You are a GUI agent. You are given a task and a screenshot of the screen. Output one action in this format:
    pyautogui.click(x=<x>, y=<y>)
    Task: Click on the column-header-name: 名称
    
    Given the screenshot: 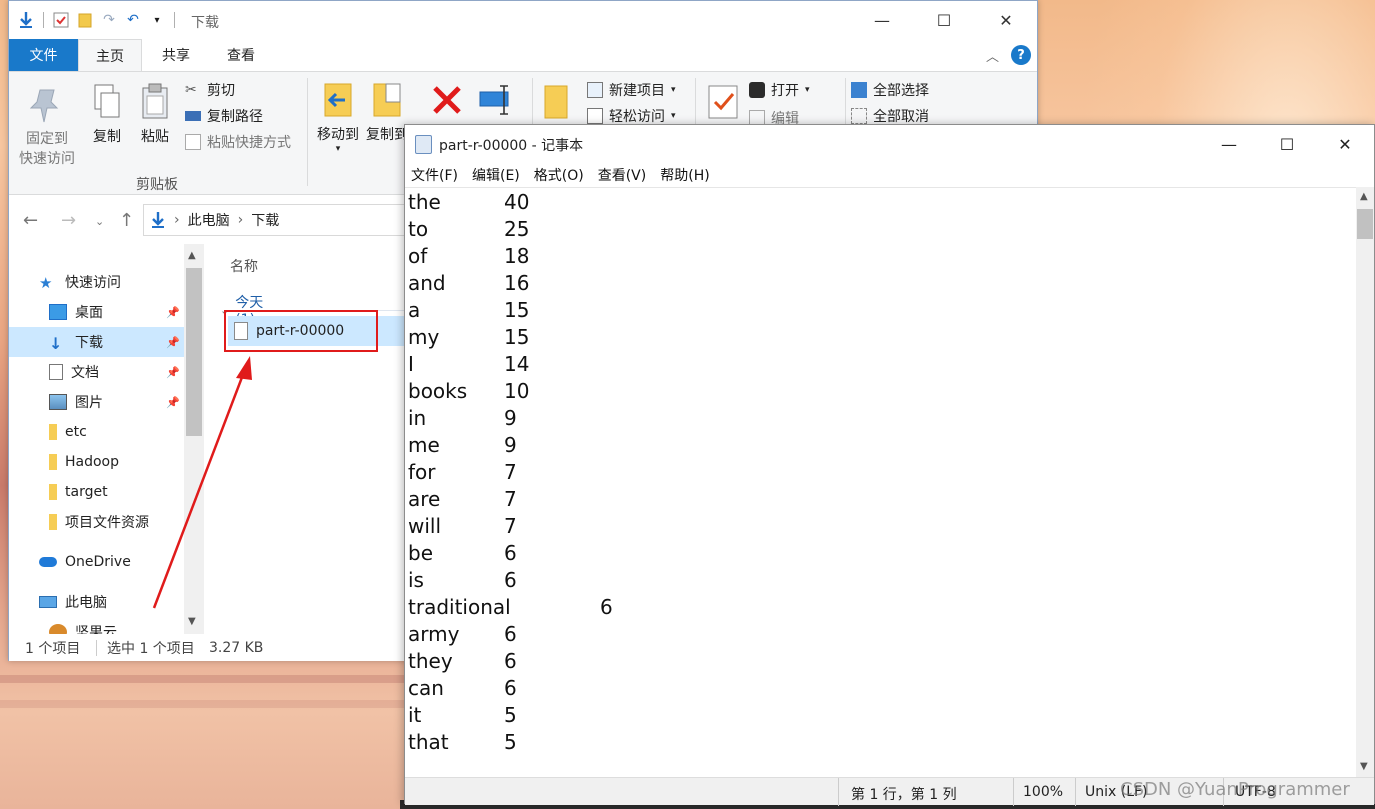 What is the action you would take?
    pyautogui.click(x=244, y=266)
    